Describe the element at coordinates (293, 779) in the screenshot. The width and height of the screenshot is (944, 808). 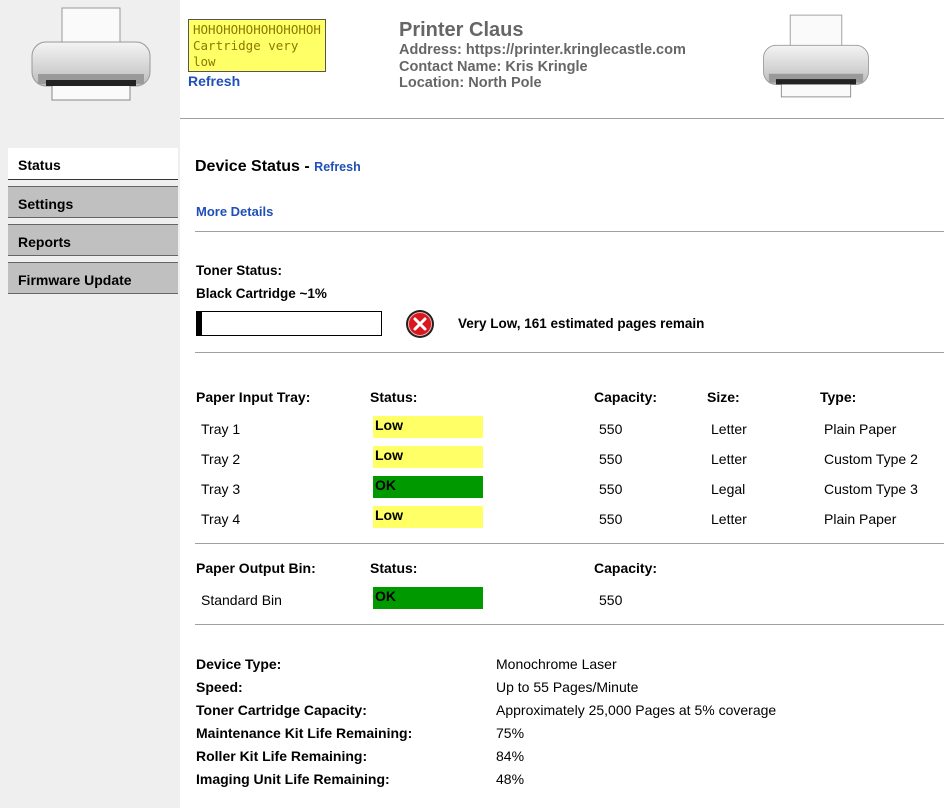
I see `info-label: Imaging Unit Life Remaining:` at that location.